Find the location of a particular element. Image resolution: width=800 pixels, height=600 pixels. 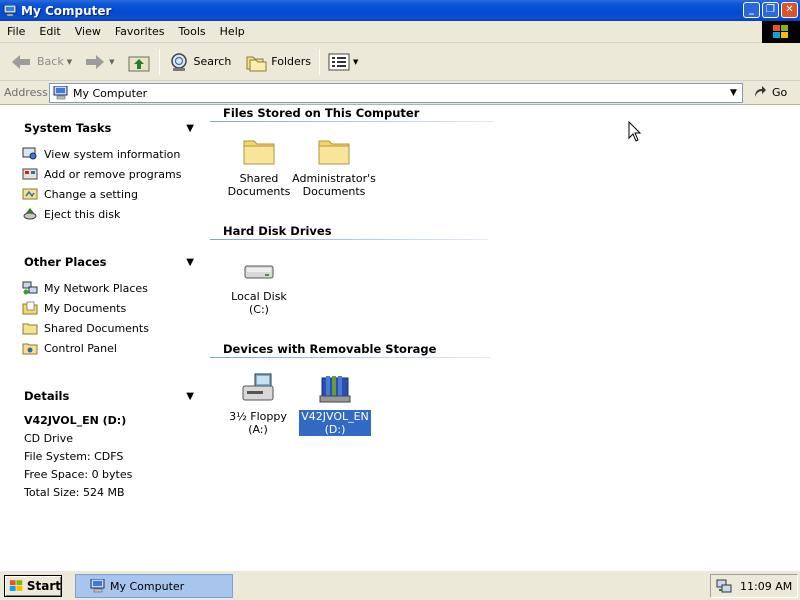

forward-button: ▼ is located at coordinates (99, 62).